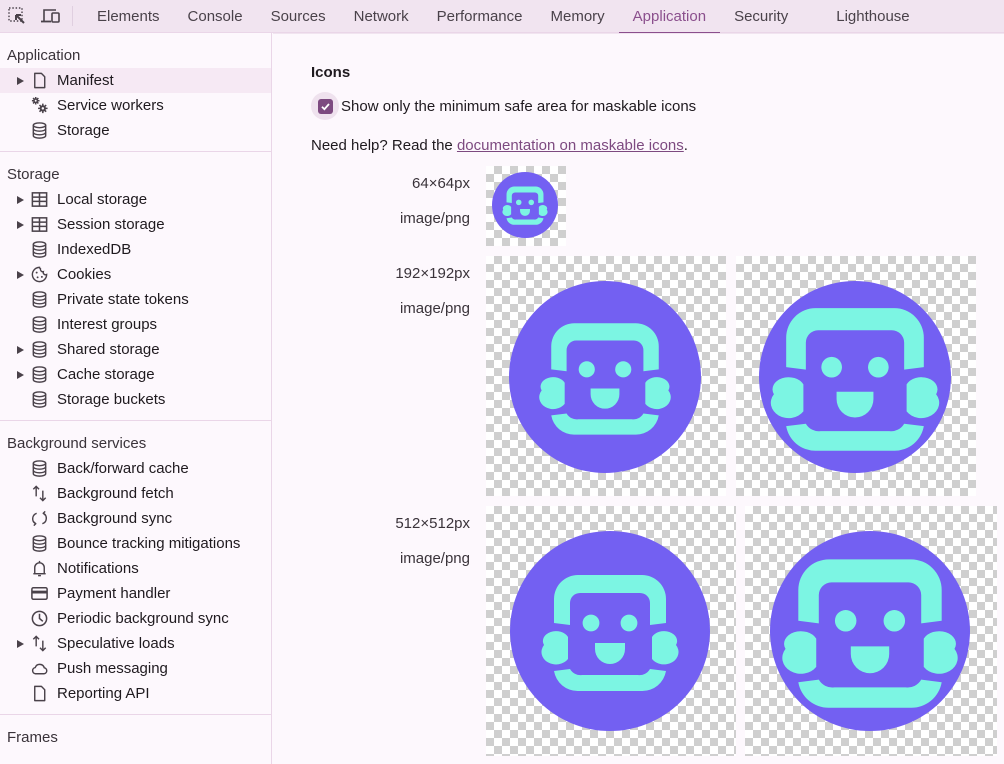 This screenshot has height=764, width=1004. What do you see at coordinates (135, 249) in the screenshot?
I see `sidebar-item-indexeddb: IndexedDB` at bounding box center [135, 249].